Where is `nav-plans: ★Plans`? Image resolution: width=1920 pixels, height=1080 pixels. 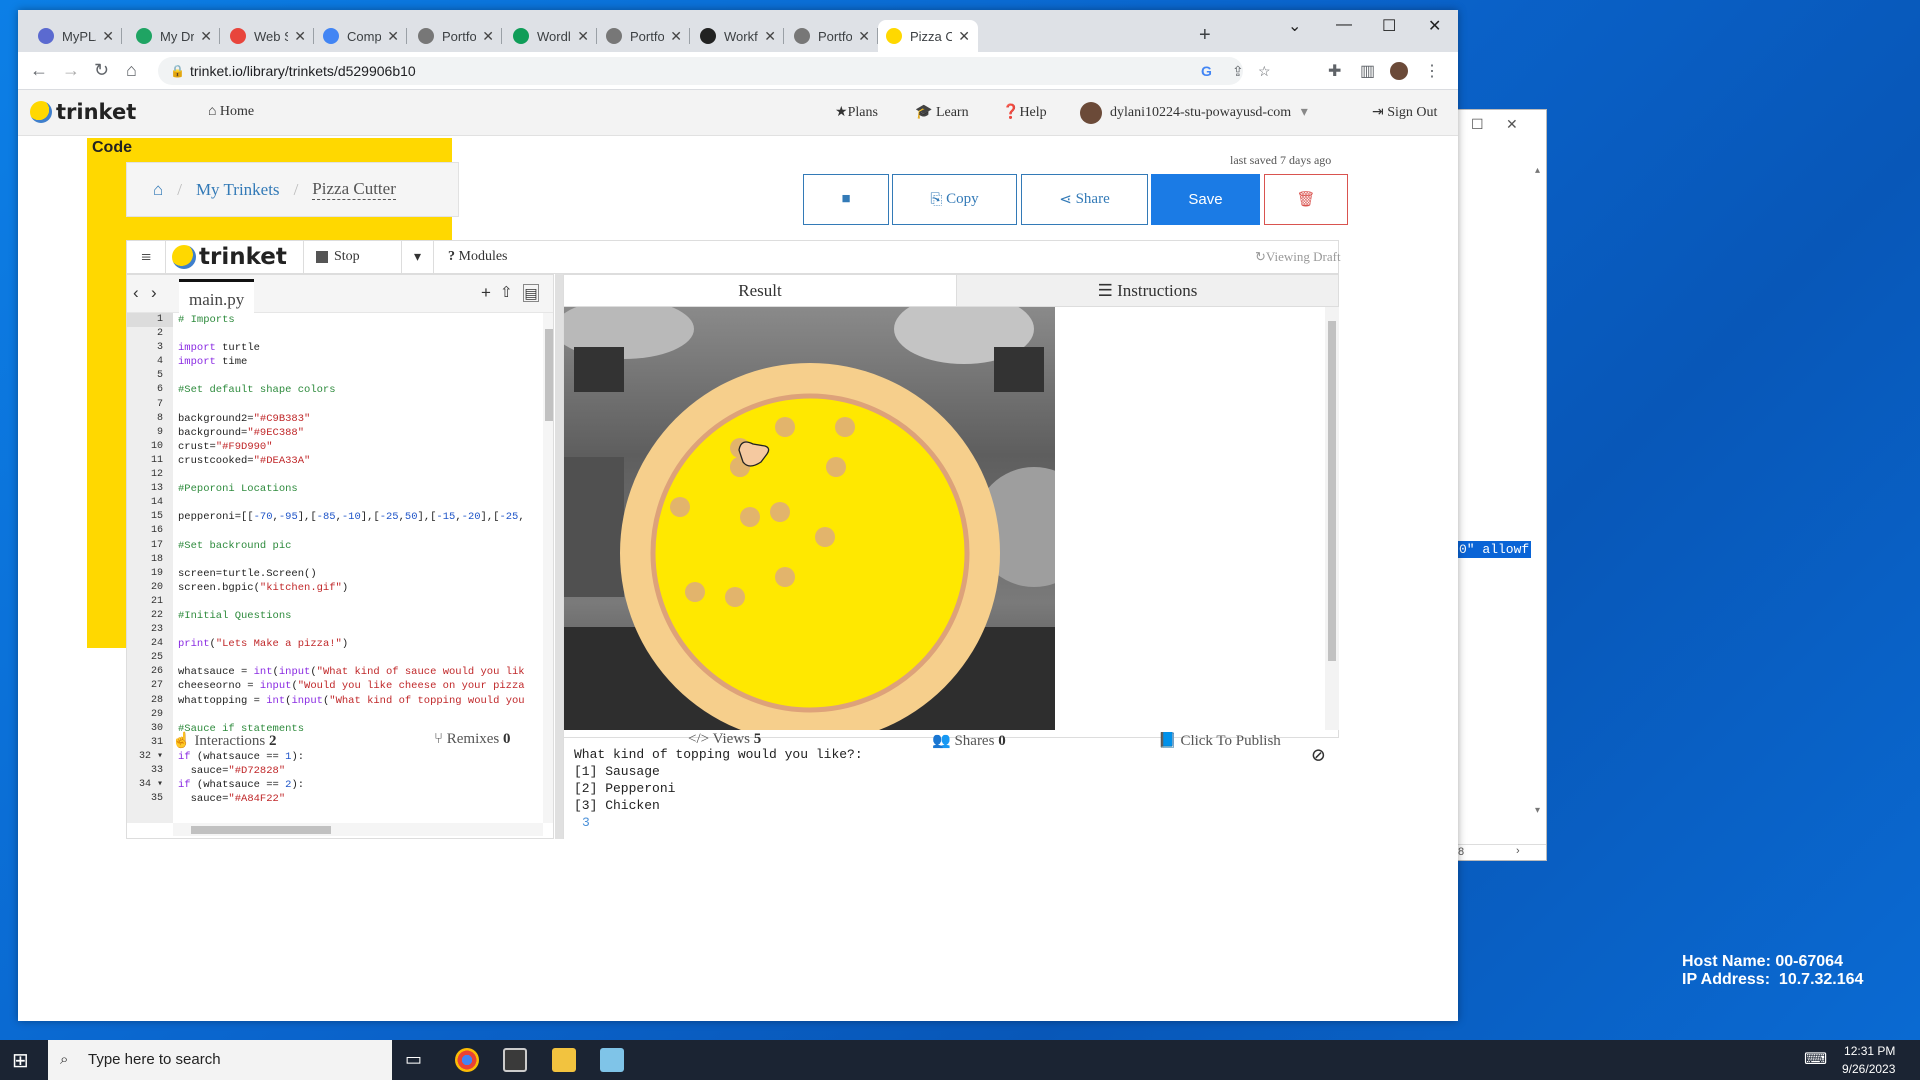
nav-plans: ★Plans is located at coordinates (856, 112).